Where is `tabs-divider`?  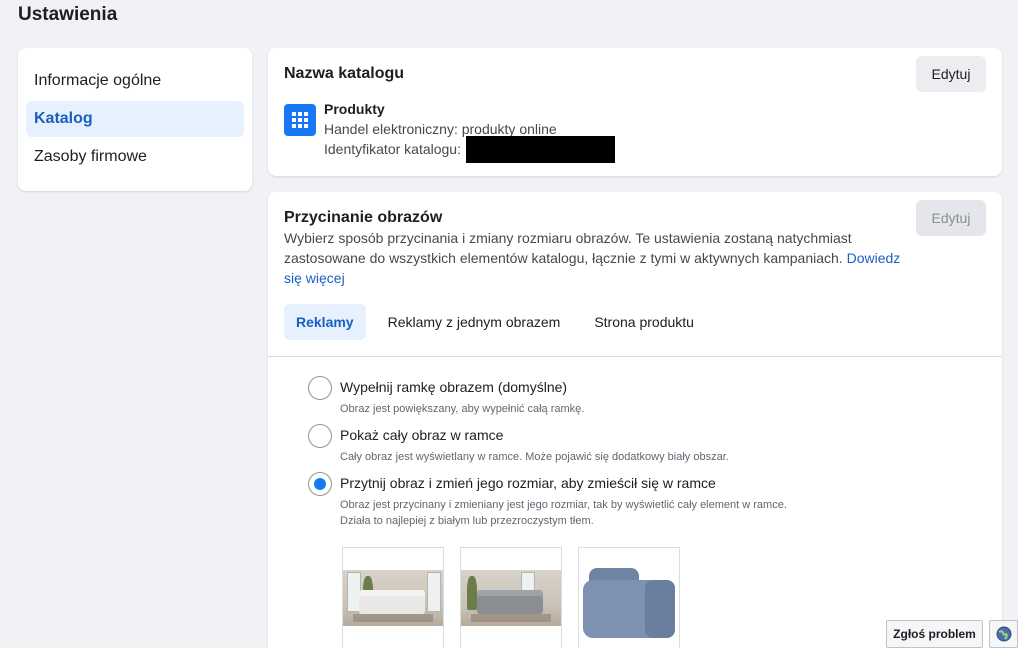 tabs-divider is located at coordinates (635, 356).